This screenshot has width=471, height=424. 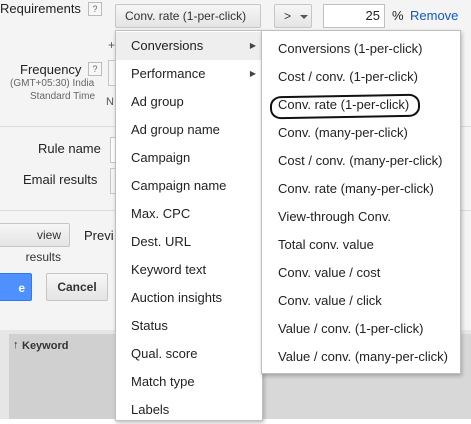 I want to click on menu-item-label: Performance, so click(x=168, y=73).